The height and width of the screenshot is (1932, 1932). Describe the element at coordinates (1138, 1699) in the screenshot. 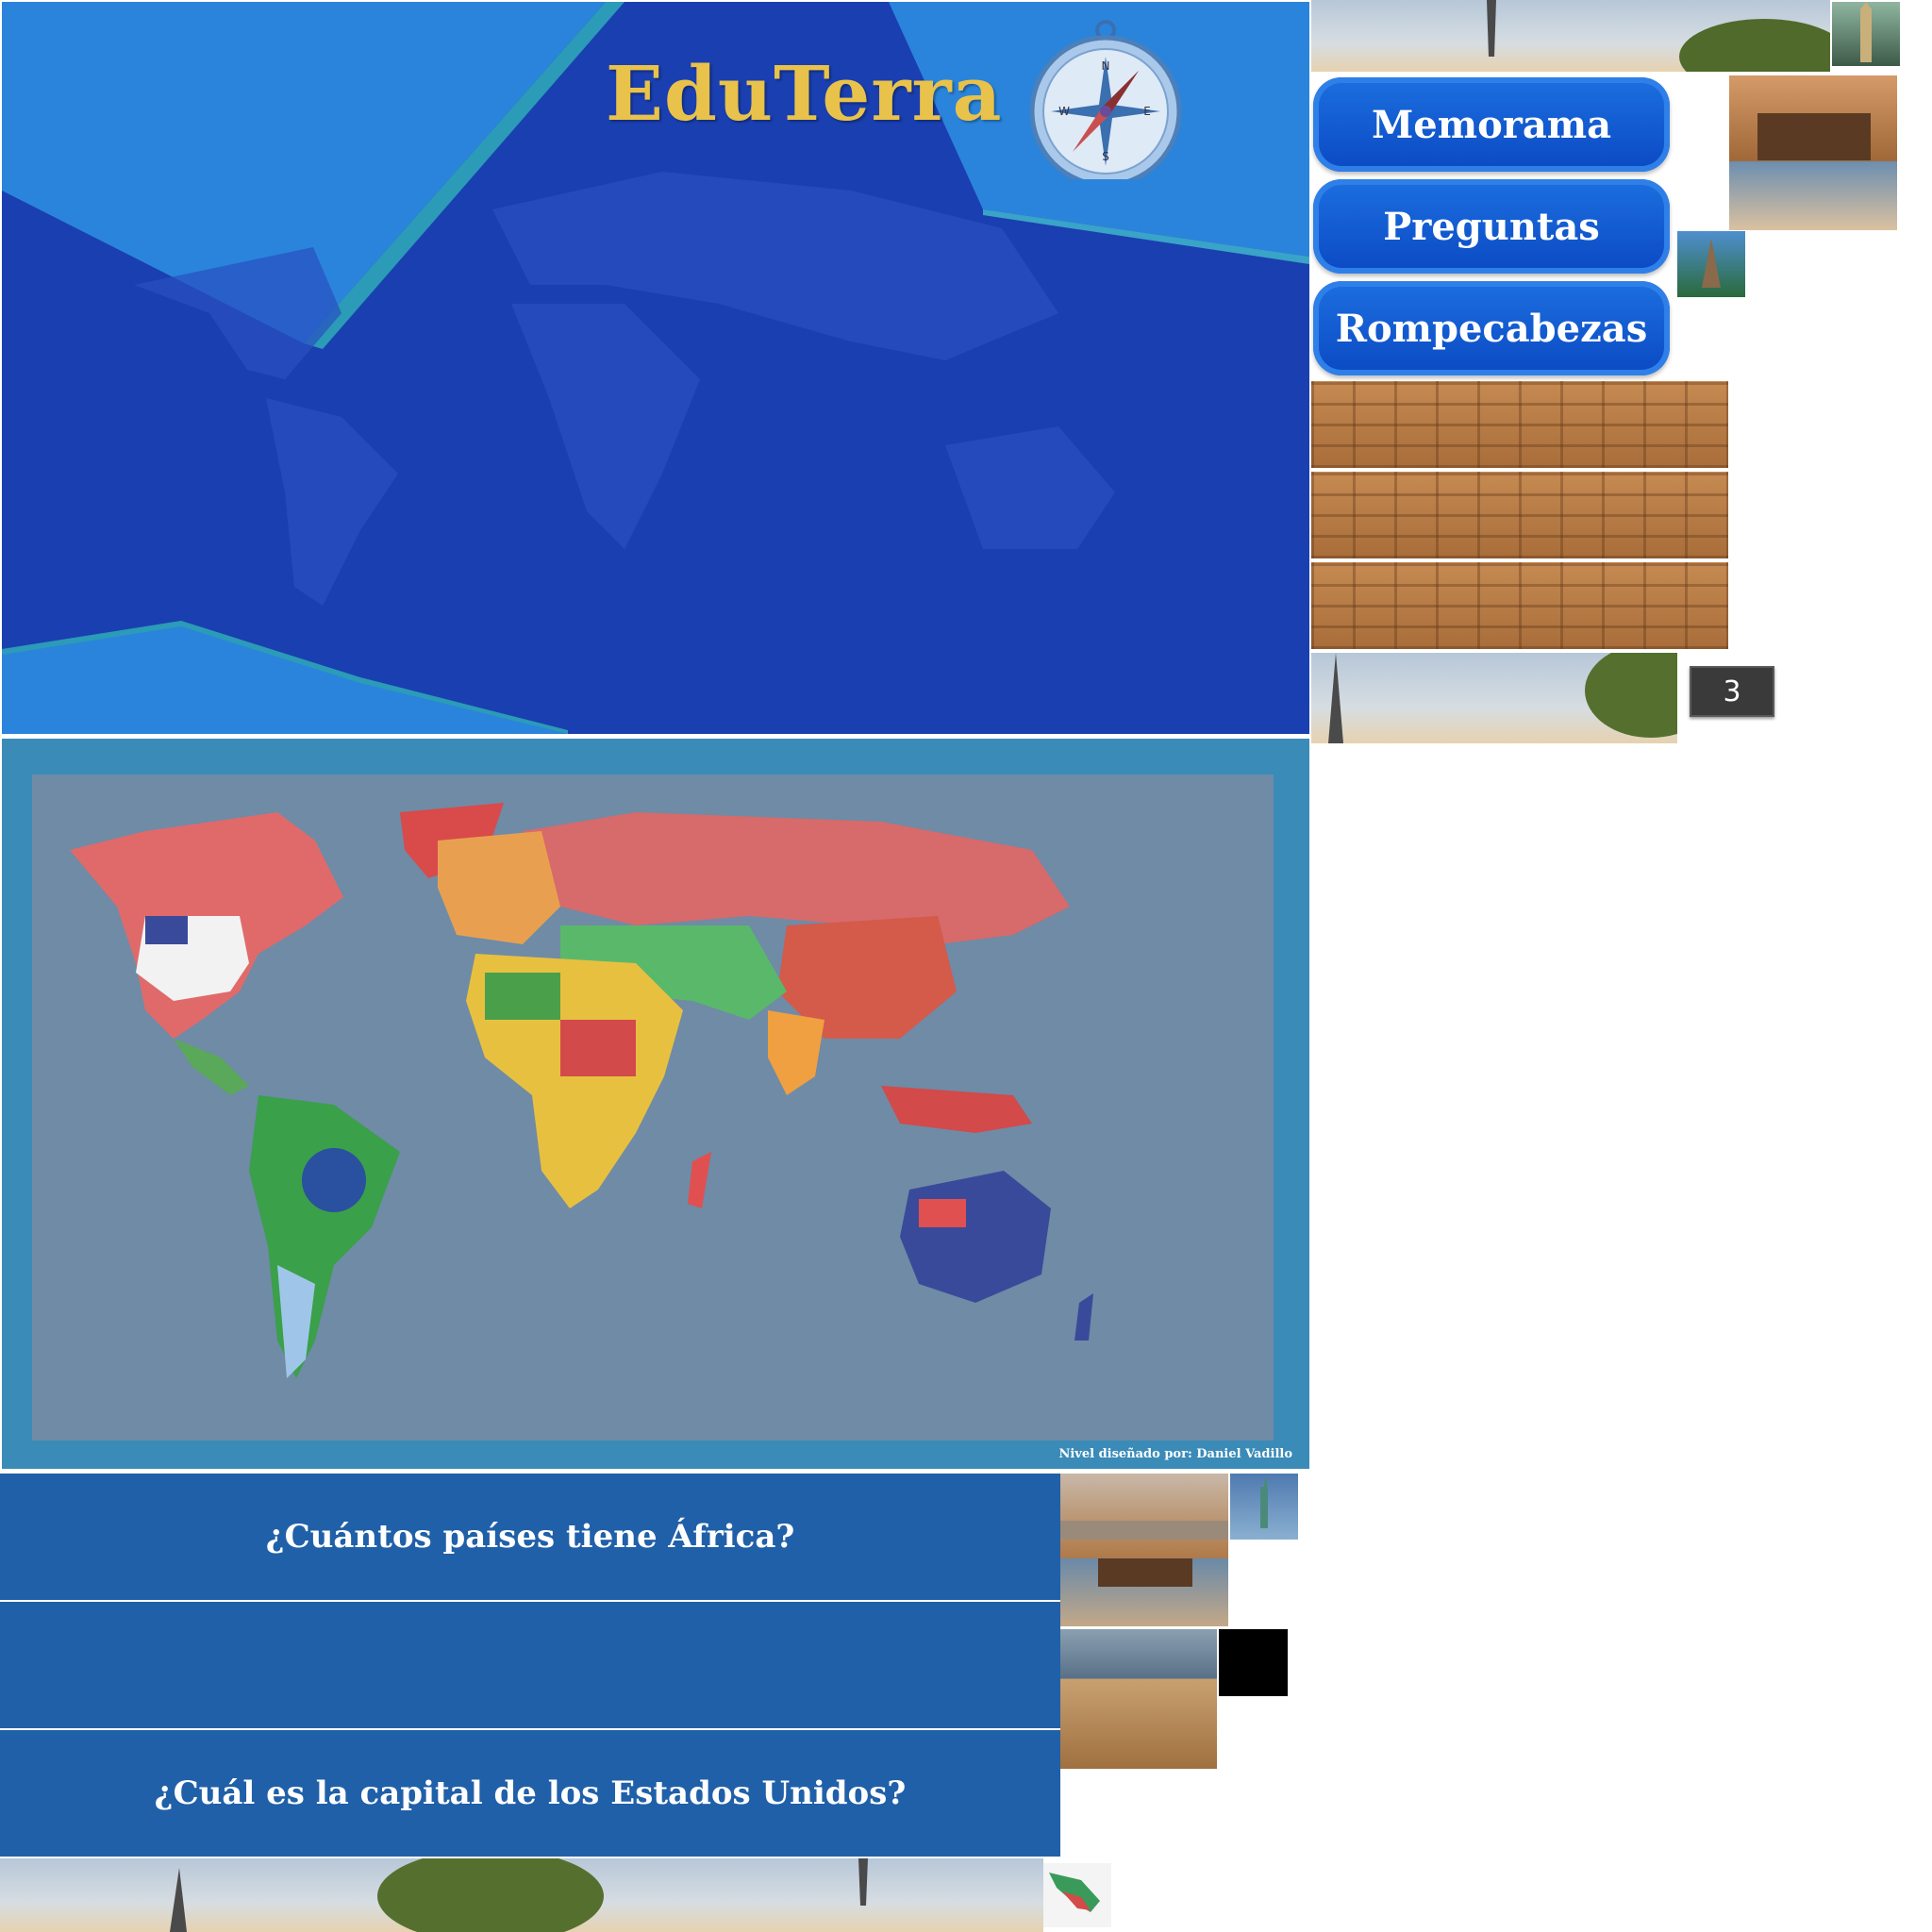

I see `scene-photo-river-bird` at that location.